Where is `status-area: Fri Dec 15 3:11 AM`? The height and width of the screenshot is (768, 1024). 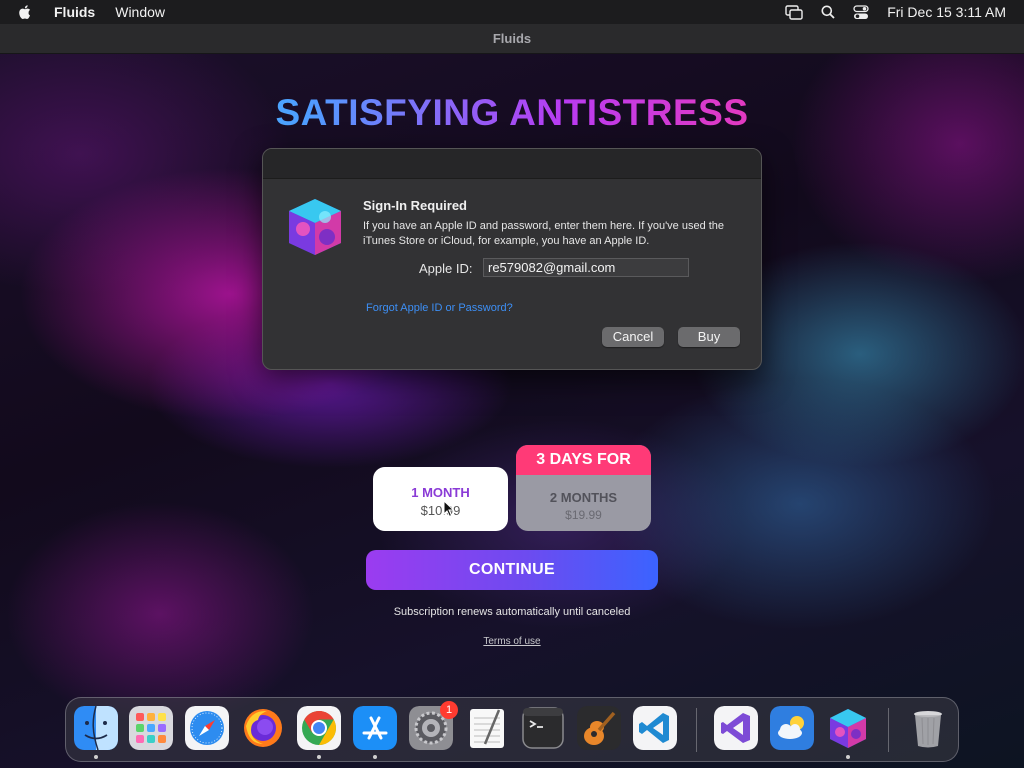
status-area: Fri Dec 15 3:11 AM is located at coordinates (895, 12).